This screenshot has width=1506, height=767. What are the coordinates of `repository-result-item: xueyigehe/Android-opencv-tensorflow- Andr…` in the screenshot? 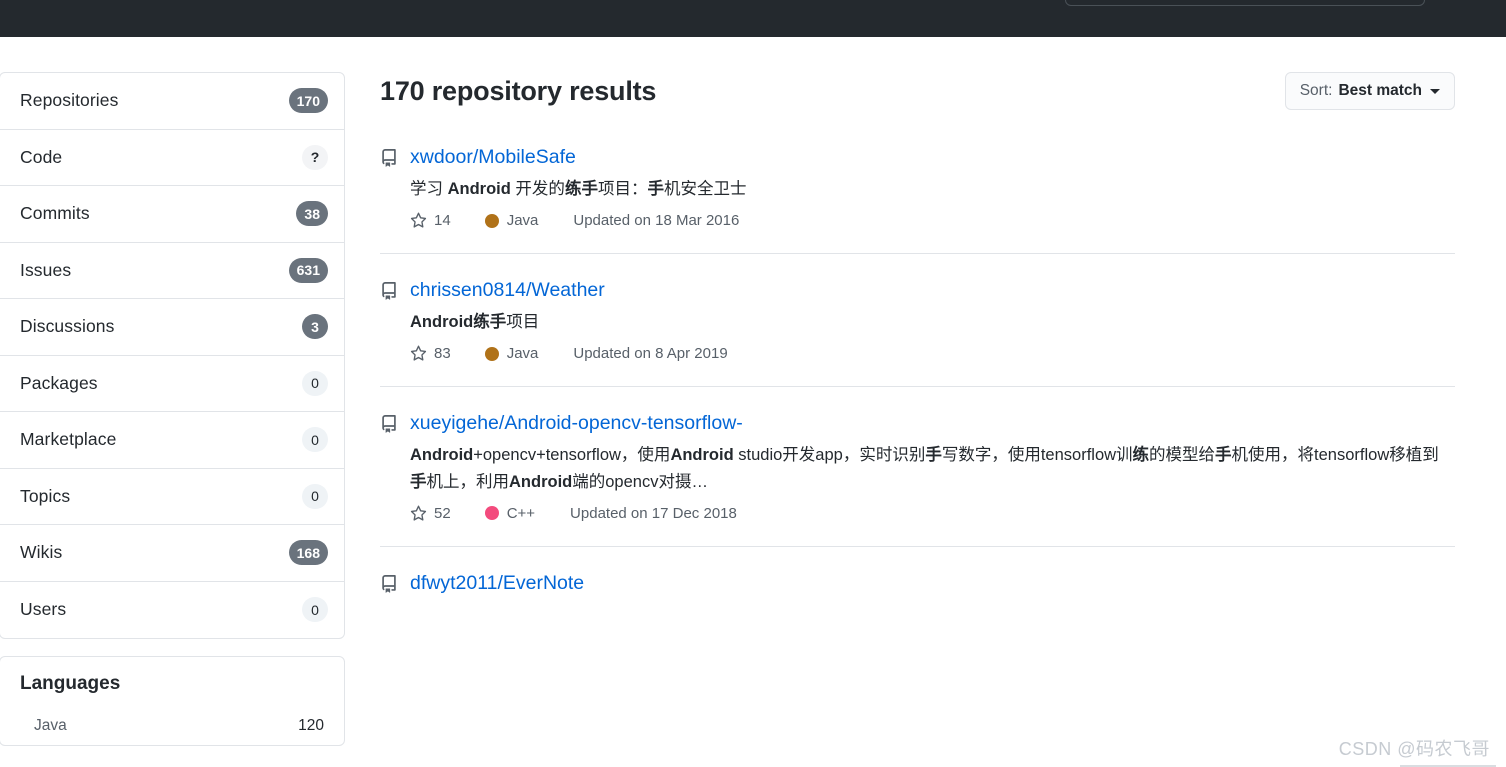 It's located at (917, 479).